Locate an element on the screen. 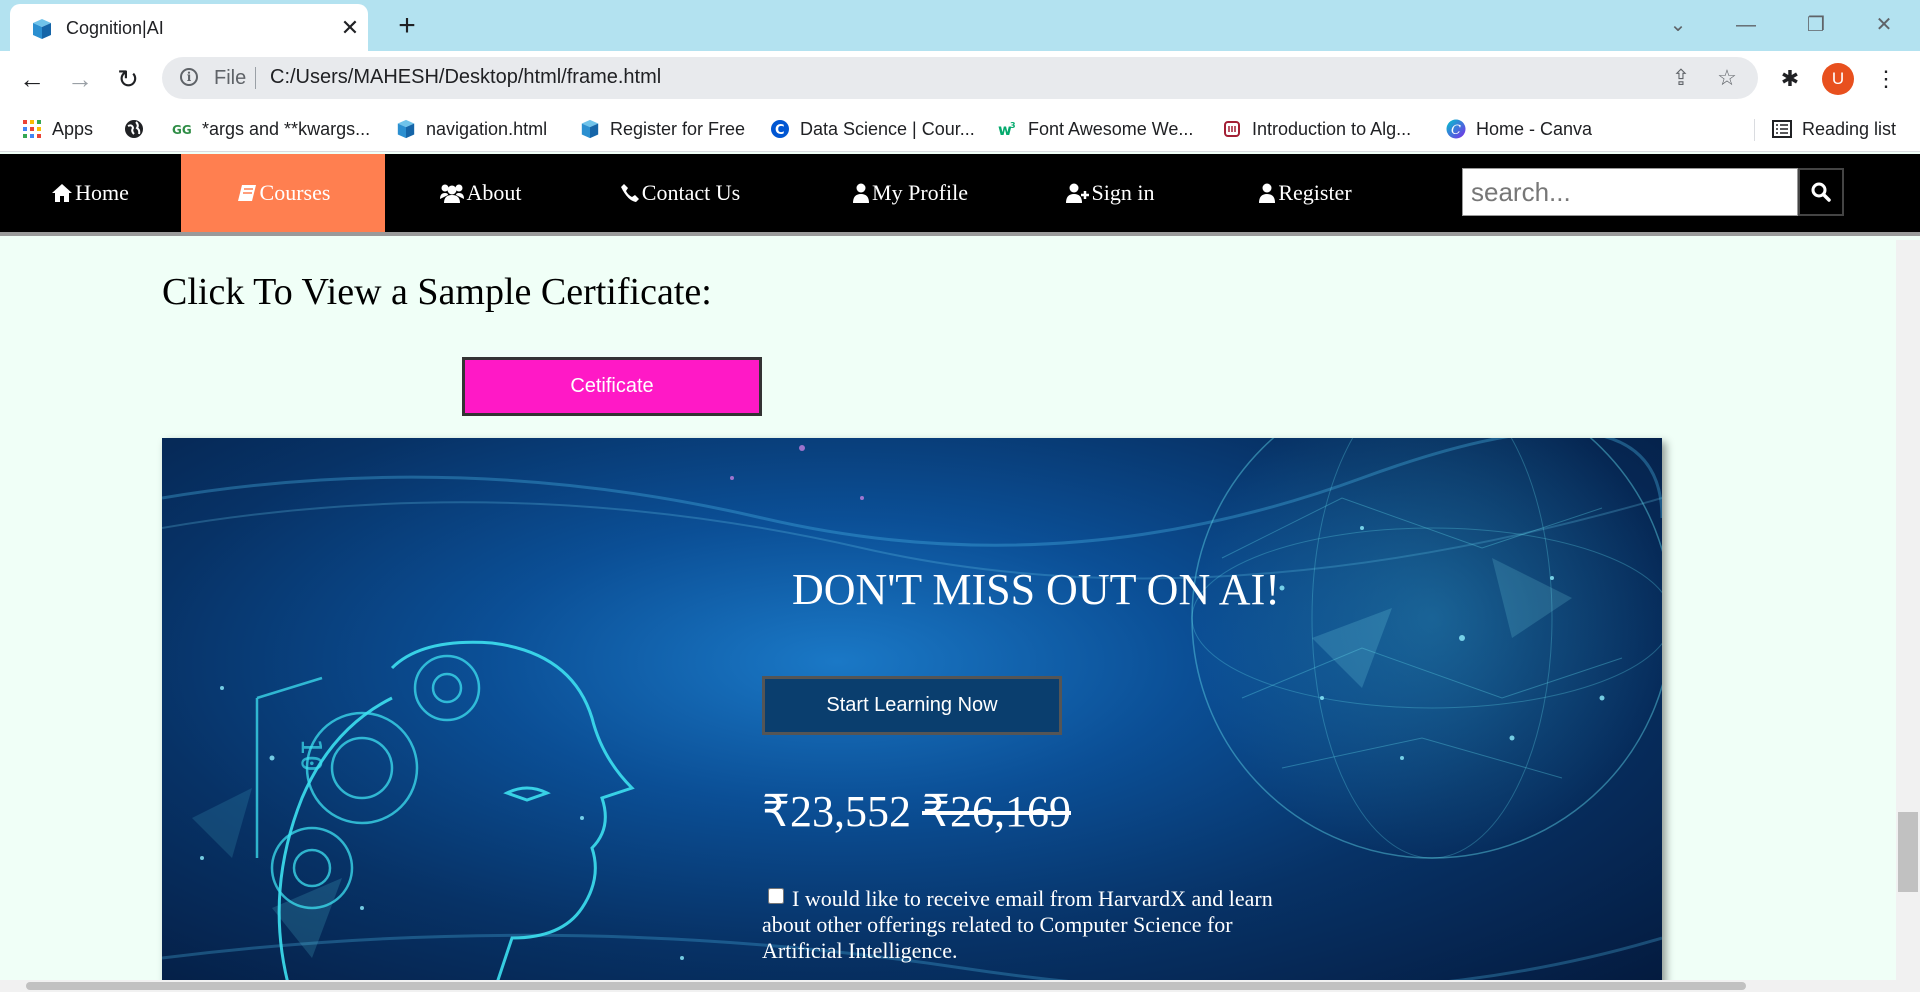 The height and width of the screenshot is (992, 1920). book-icon is located at coordinates (246, 193).